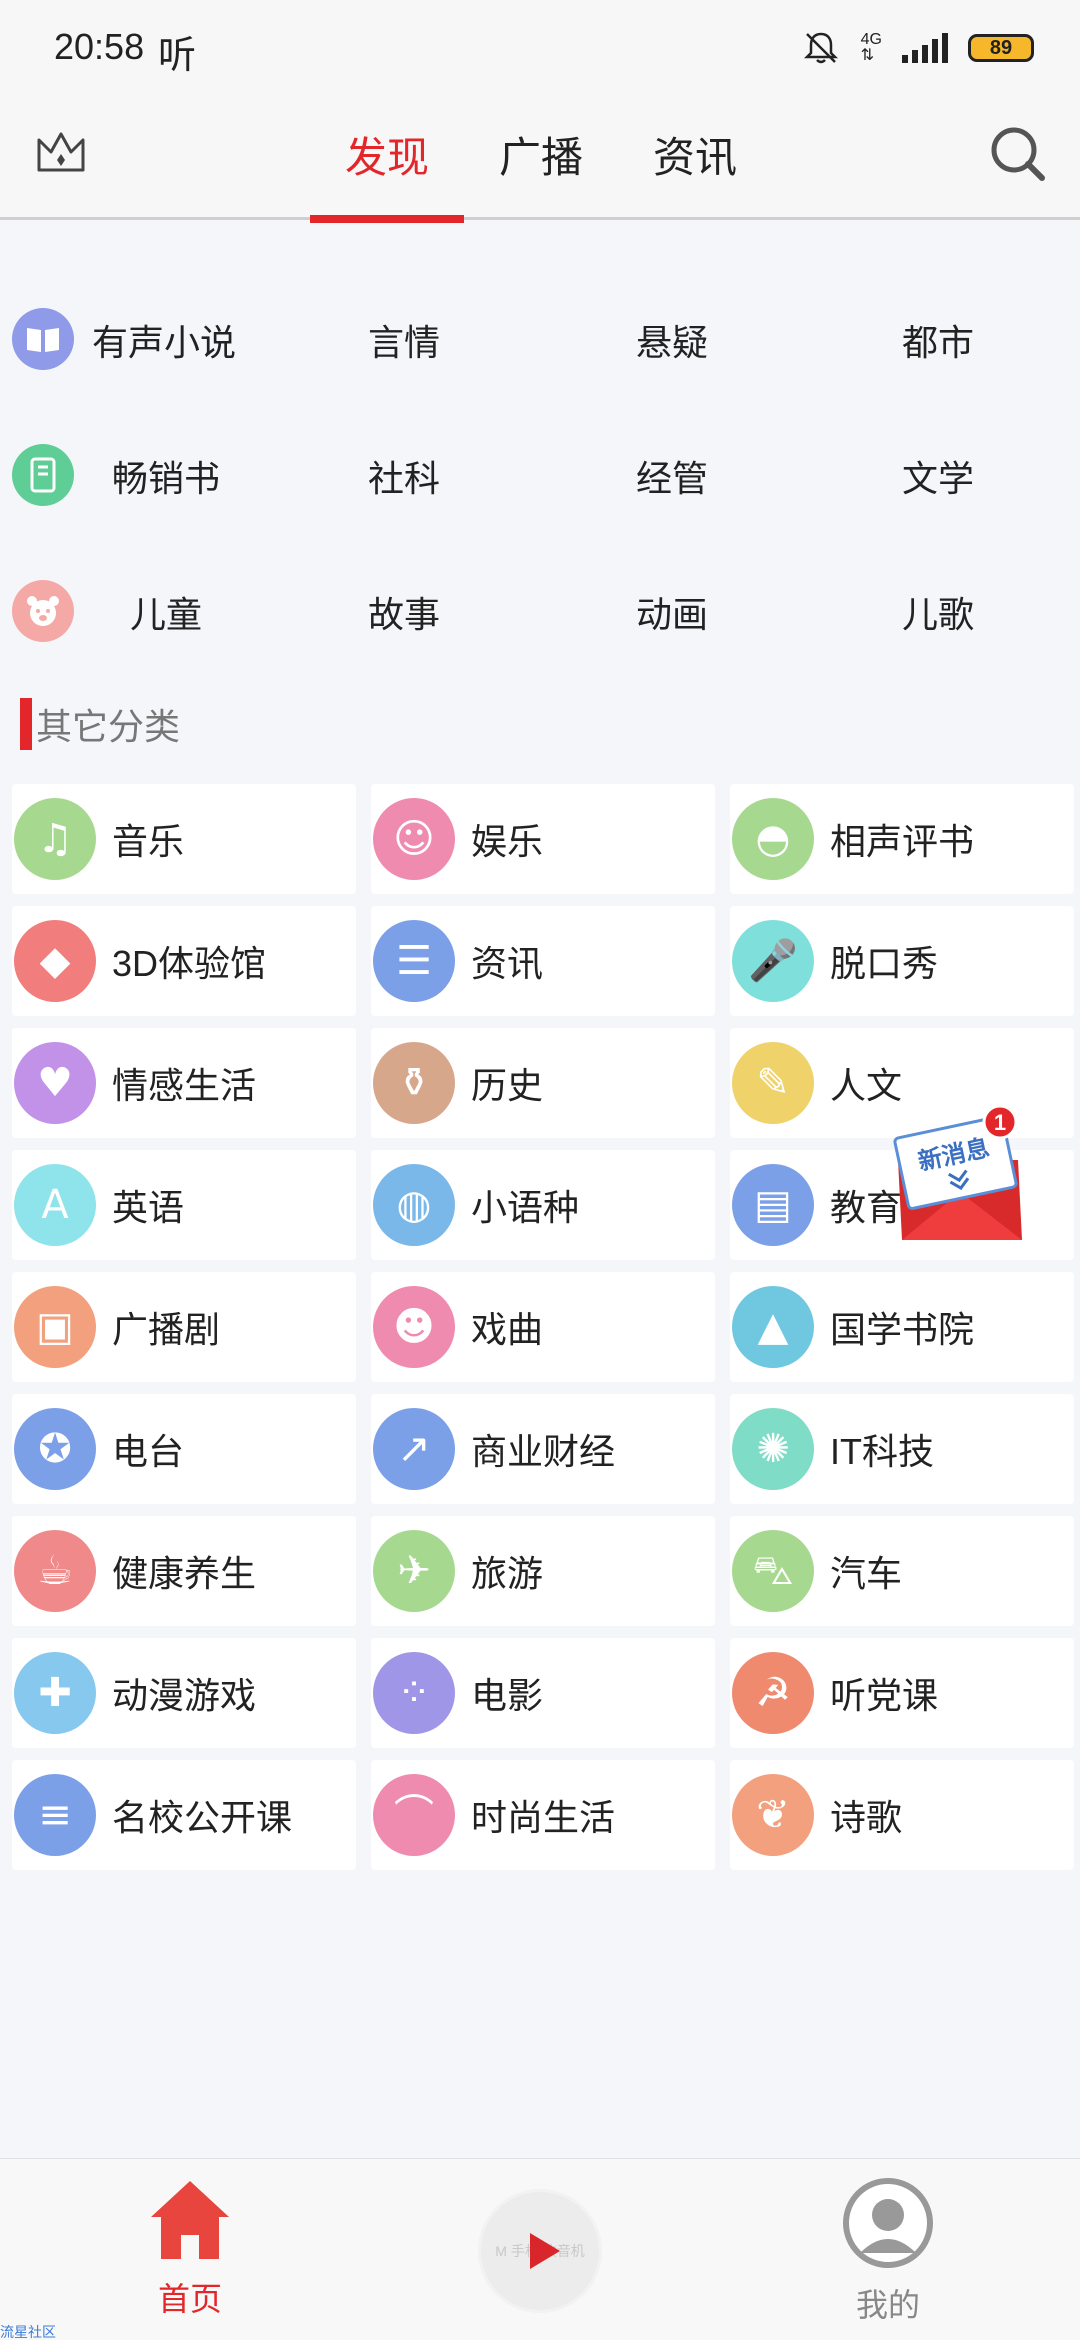 This screenshot has width=1080, height=2340. I want to click on category-label: 名校公开课, so click(202, 1817).